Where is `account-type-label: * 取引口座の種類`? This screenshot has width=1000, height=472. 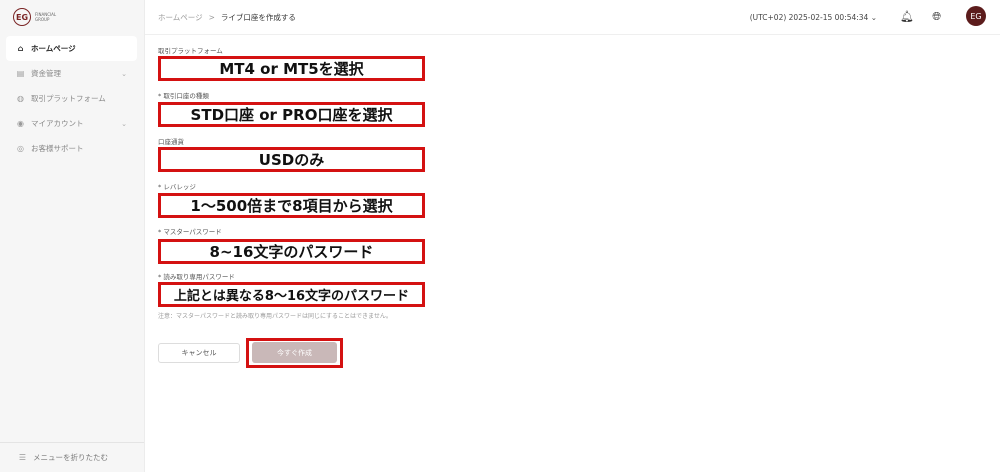
account-type-label: * 取引口座の種類 is located at coordinates (183, 96).